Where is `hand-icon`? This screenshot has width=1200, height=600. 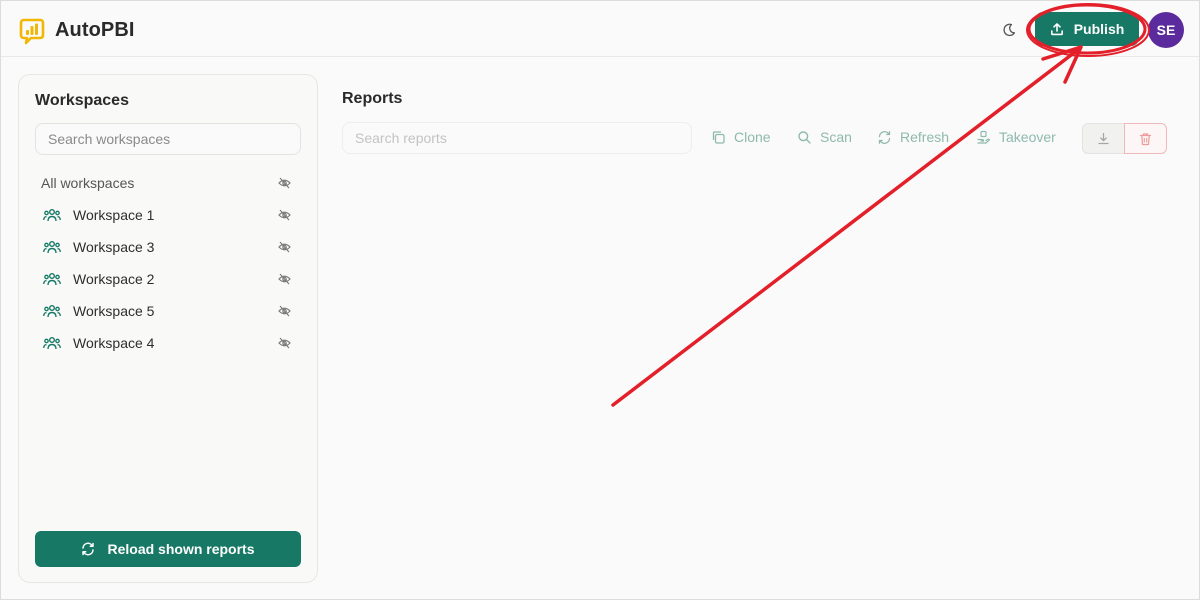
hand-icon is located at coordinates (984, 137).